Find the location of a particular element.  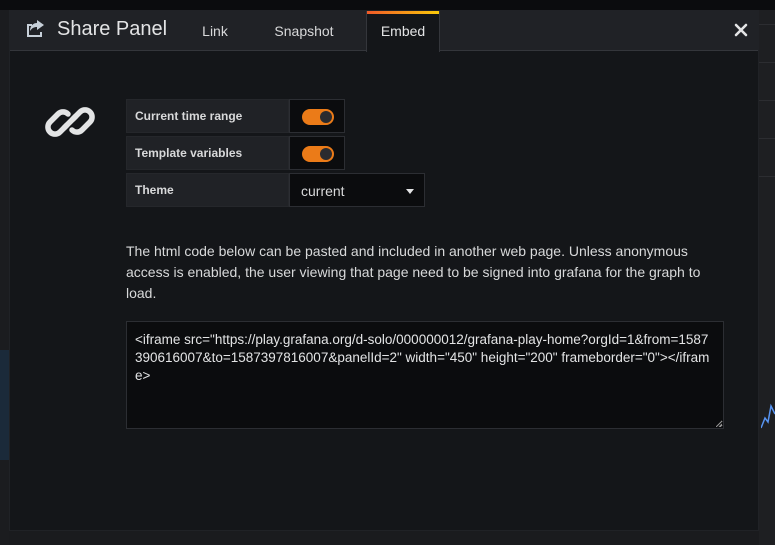

modal-header: Share Panel Link Snapshot Embed is located at coordinates (384, 31).